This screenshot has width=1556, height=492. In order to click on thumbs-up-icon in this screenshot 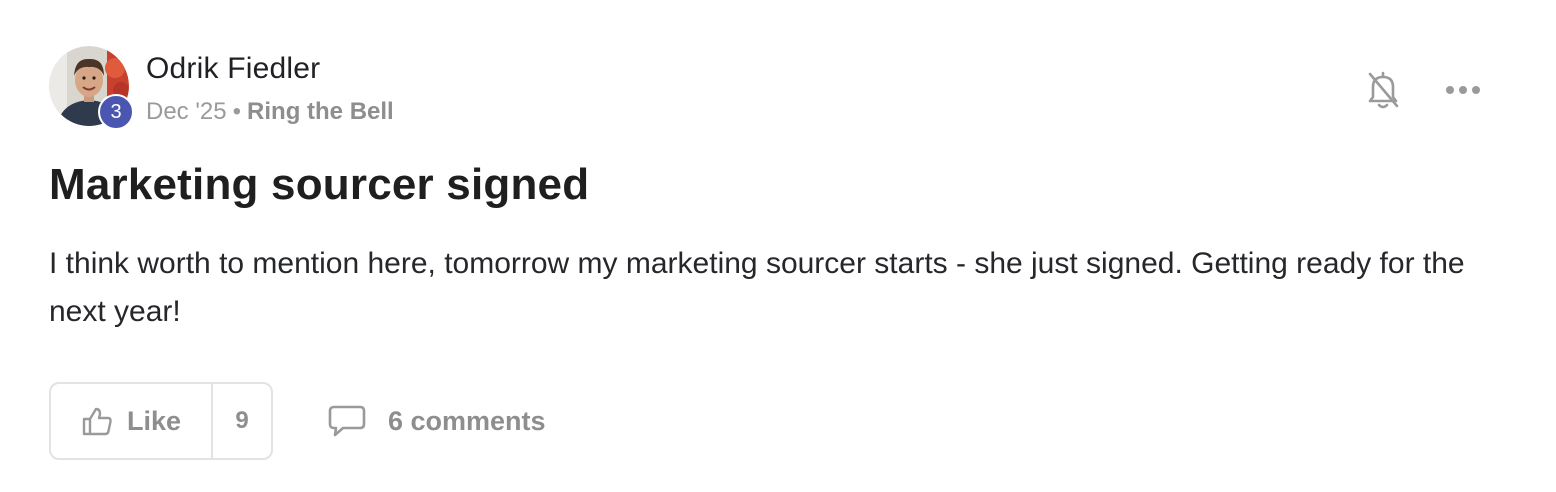, I will do `click(97, 421)`.